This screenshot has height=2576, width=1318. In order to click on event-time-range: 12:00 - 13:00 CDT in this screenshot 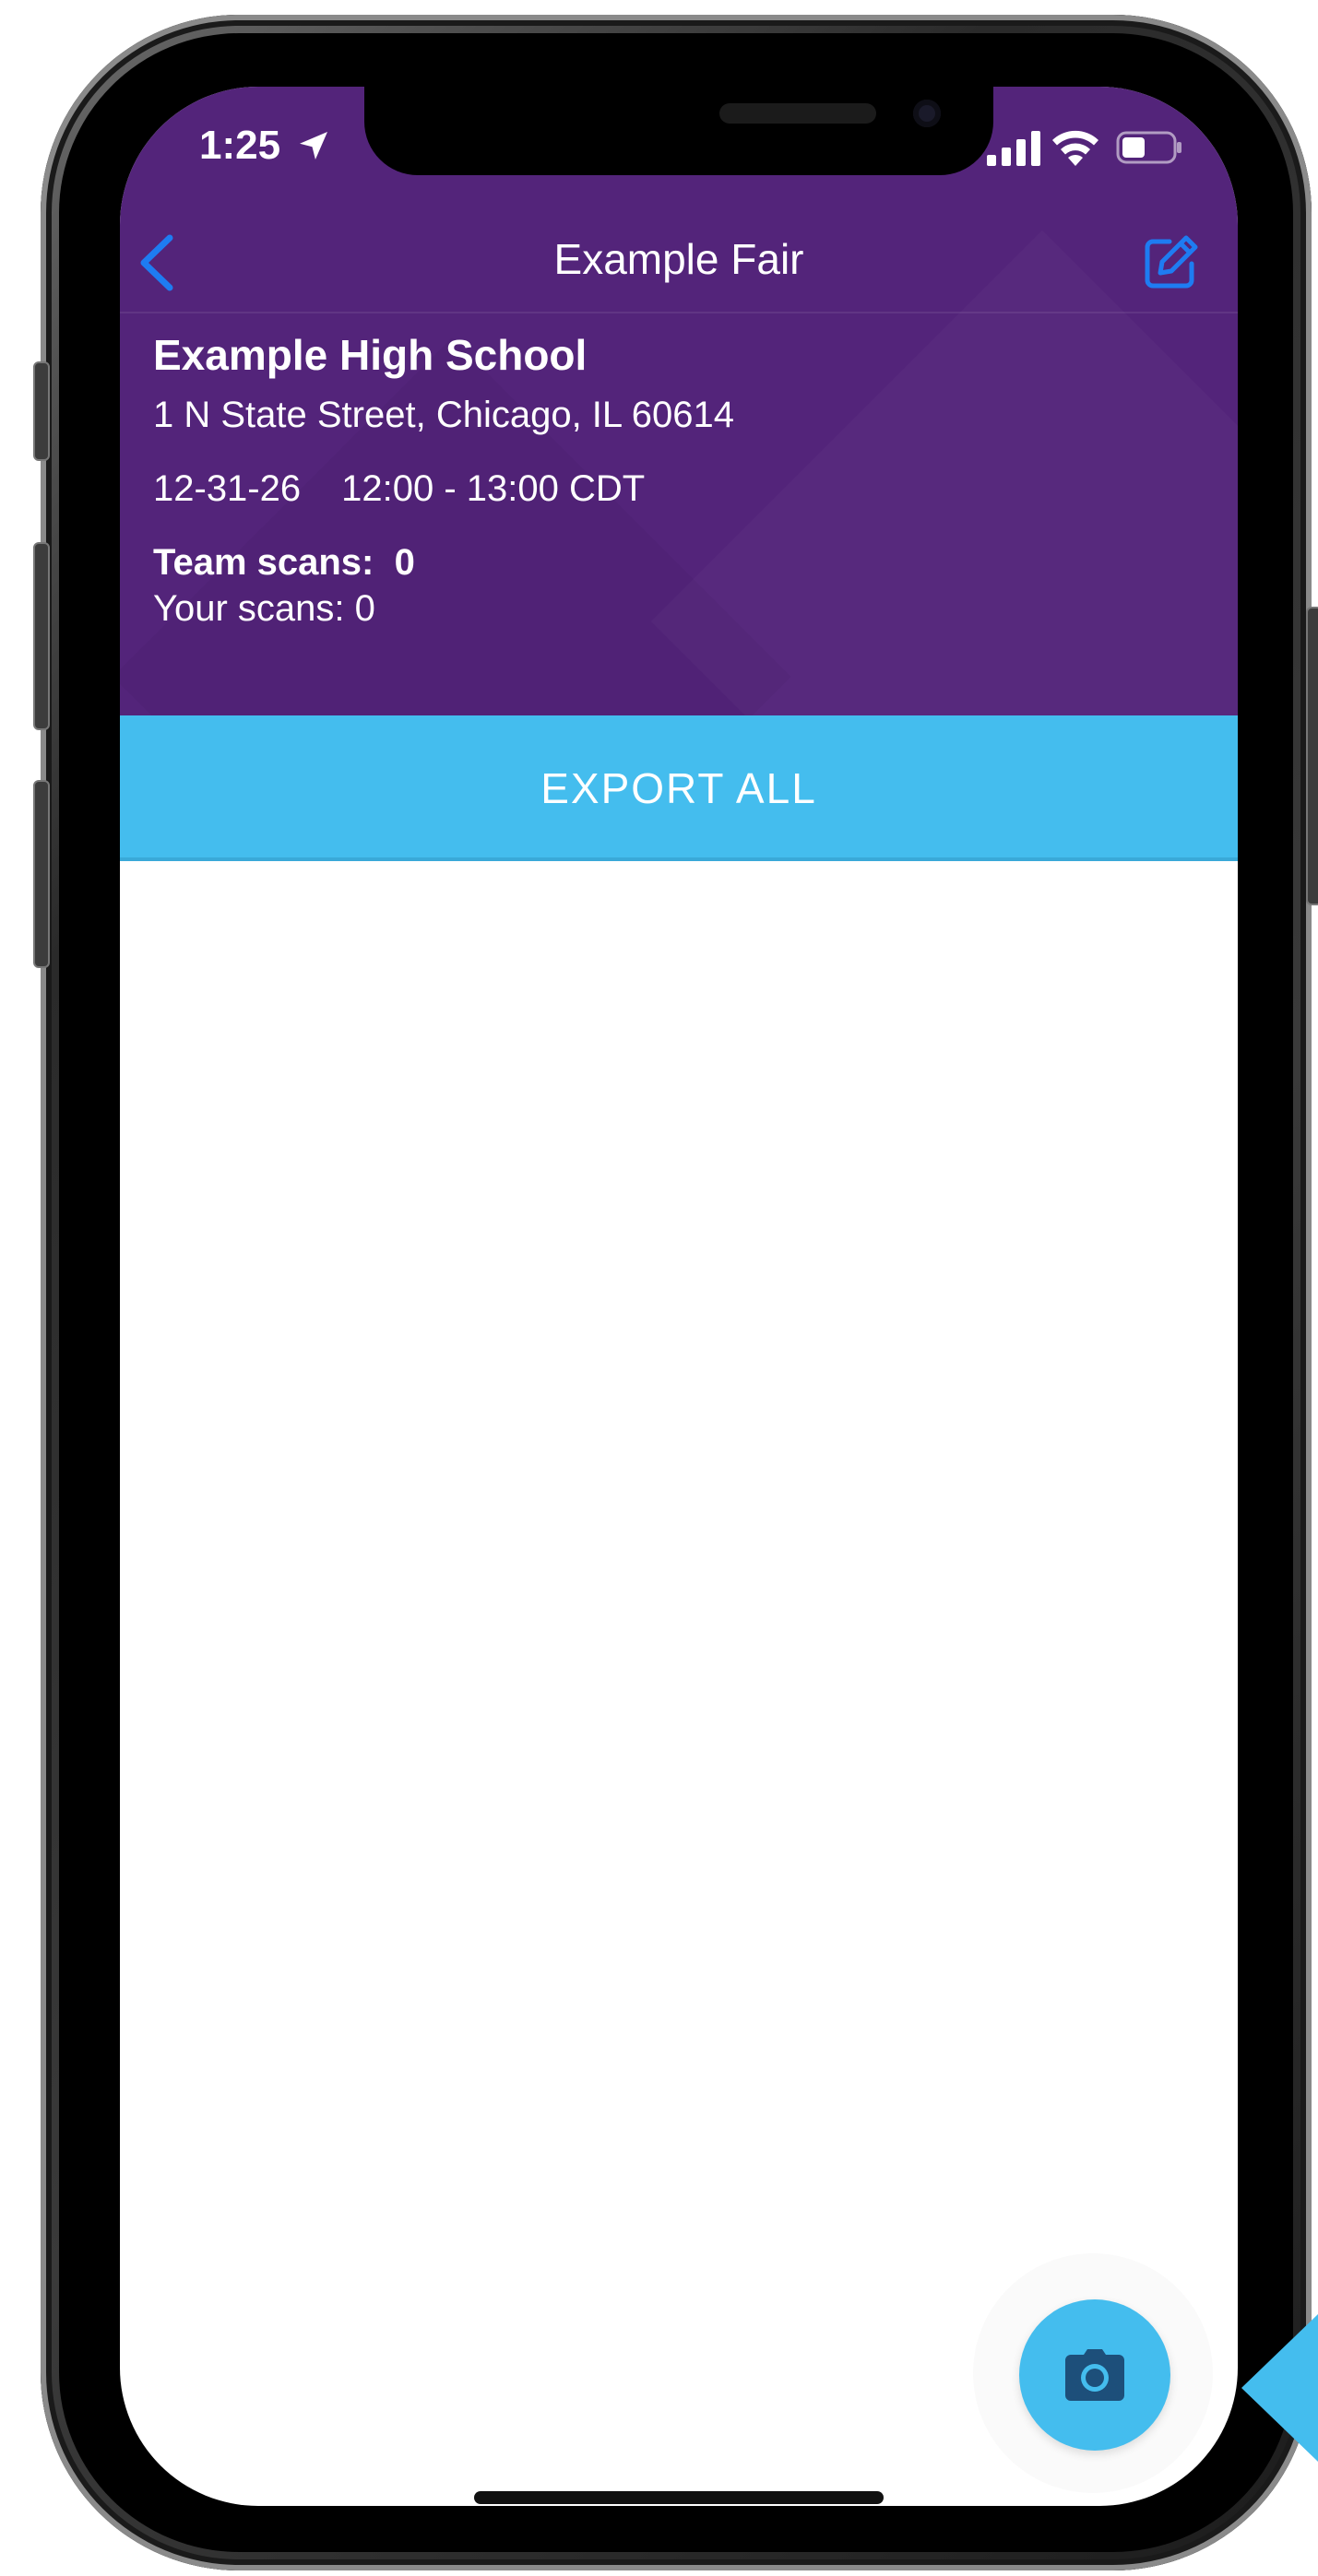, I will do `click(493, 488)`.